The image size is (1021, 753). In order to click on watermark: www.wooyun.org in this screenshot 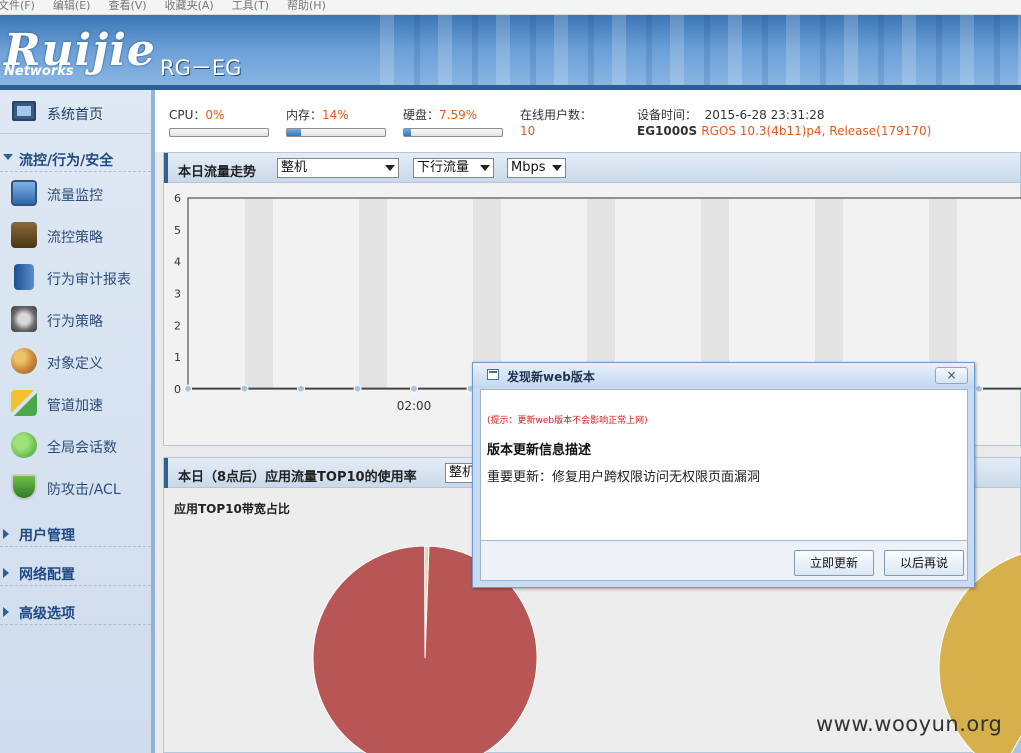, I will do `click(909, 724)`.